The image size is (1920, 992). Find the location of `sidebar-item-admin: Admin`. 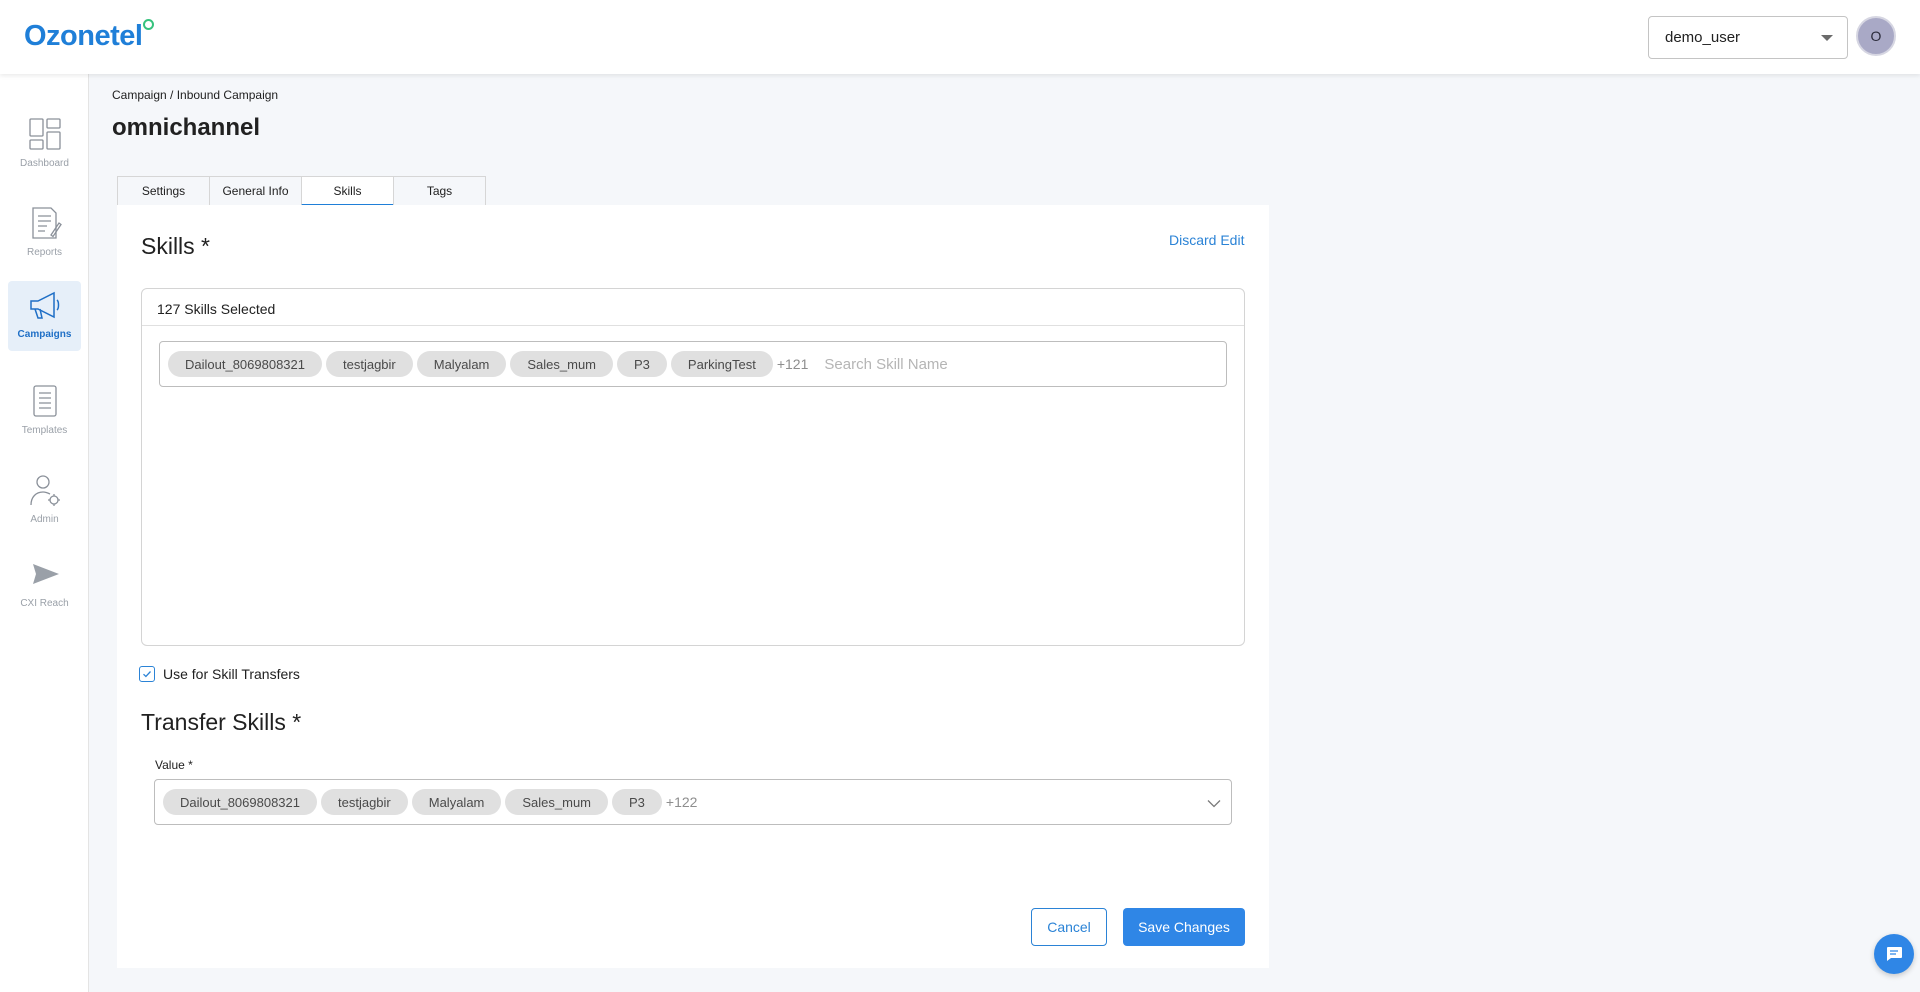

sidebar-item-admin: Admin is located at coordinates (44, 501).